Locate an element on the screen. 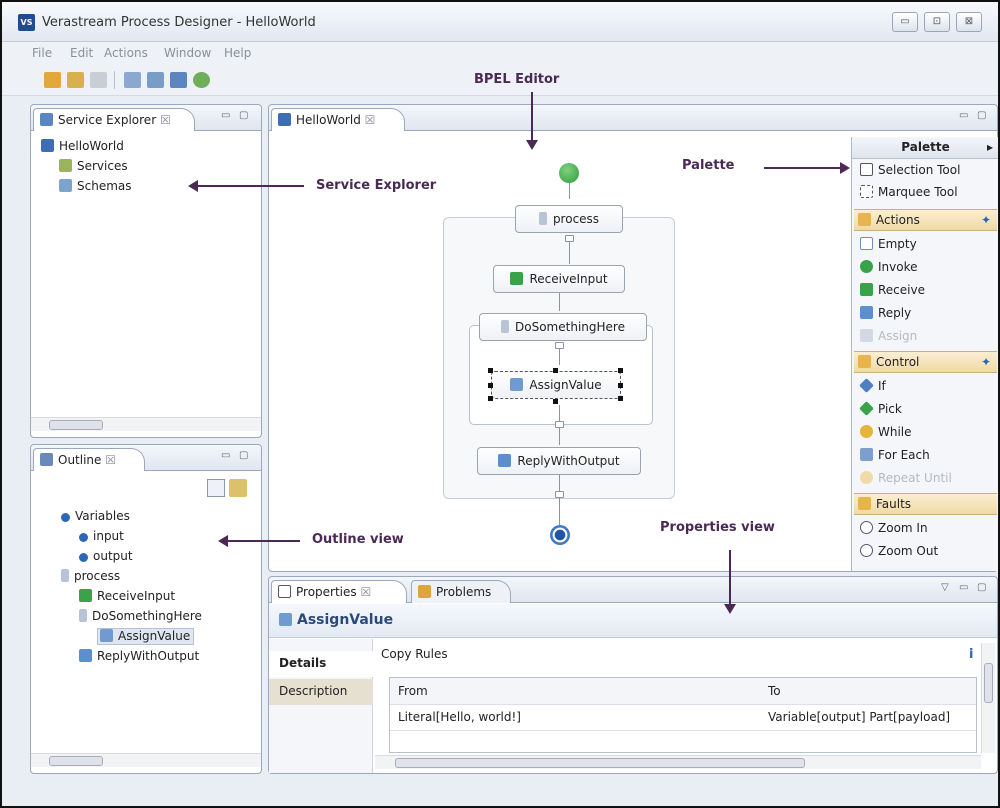 The height and width of the screenshot is (808, 1000). outline-item-input: input is located at coordinates (131, 539).